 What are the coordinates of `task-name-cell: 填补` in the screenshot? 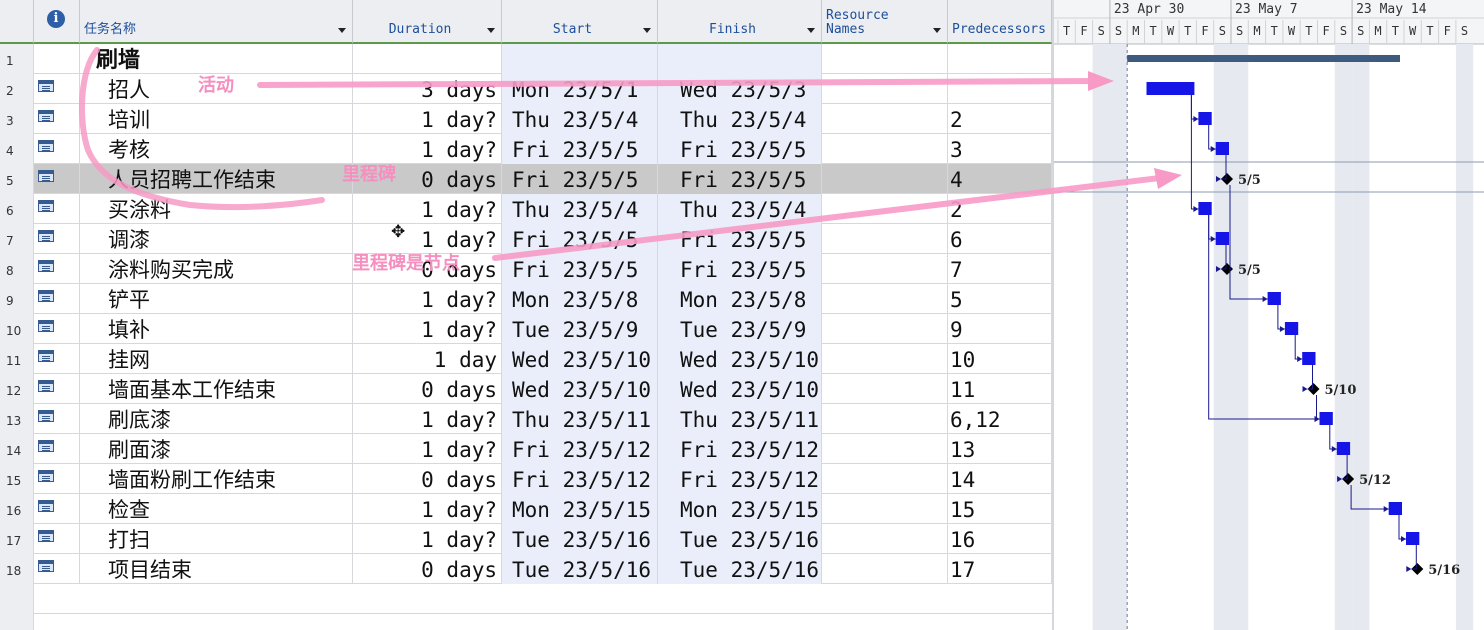 It's located at (216, 329).